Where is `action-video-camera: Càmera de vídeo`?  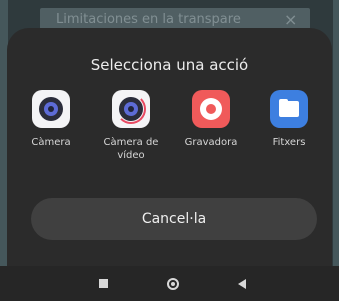 action-video-camera: Càmera de vídeo is located at coordinates (131, 126).